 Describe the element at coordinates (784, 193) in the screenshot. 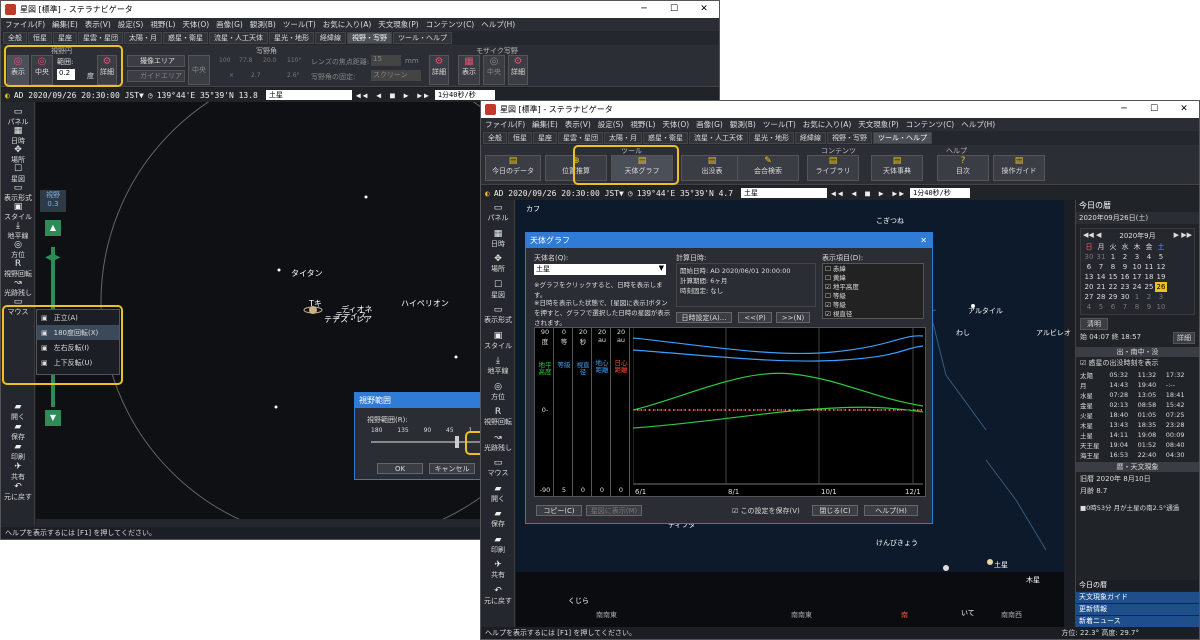

I see `target-select: 土星` at that location.